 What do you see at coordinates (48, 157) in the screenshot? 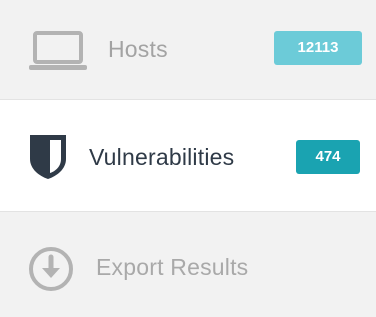
I see `shield-icon` at bounding box center [48, 157].